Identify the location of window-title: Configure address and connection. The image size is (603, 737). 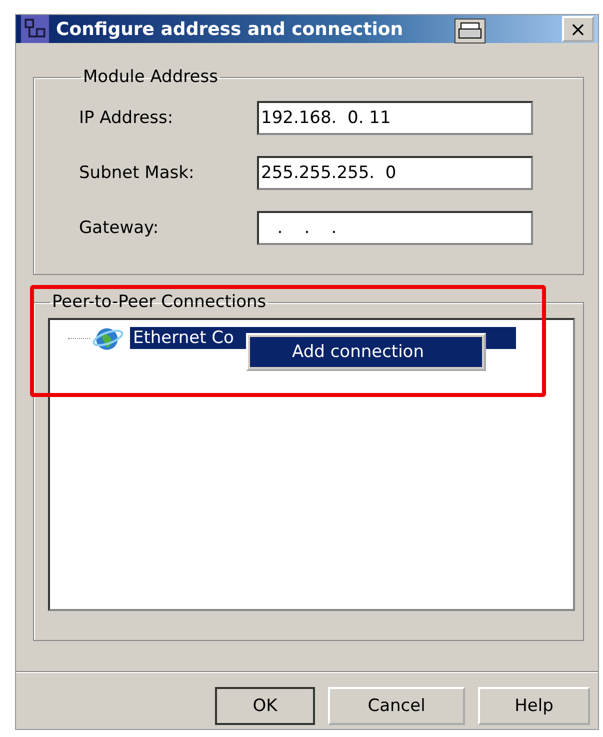
(230, 29).